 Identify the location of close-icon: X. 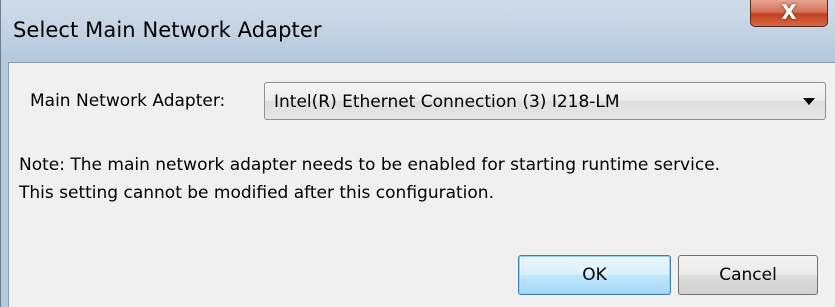
(789, 12).